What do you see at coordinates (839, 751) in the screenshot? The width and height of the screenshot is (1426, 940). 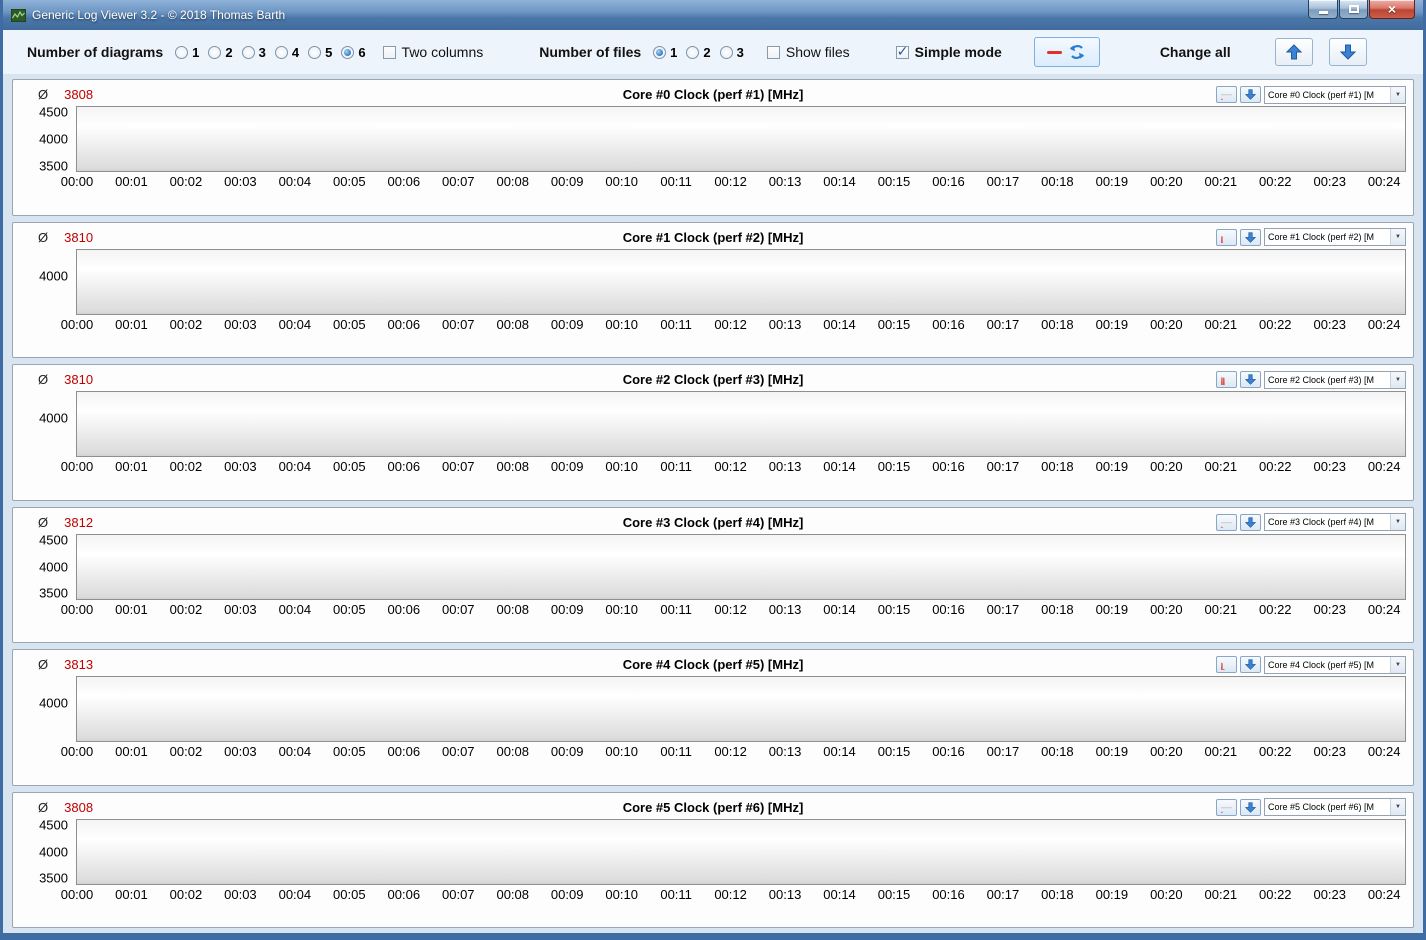 I see `x-axis-label: 00:14` at bounding box center [839, 751].